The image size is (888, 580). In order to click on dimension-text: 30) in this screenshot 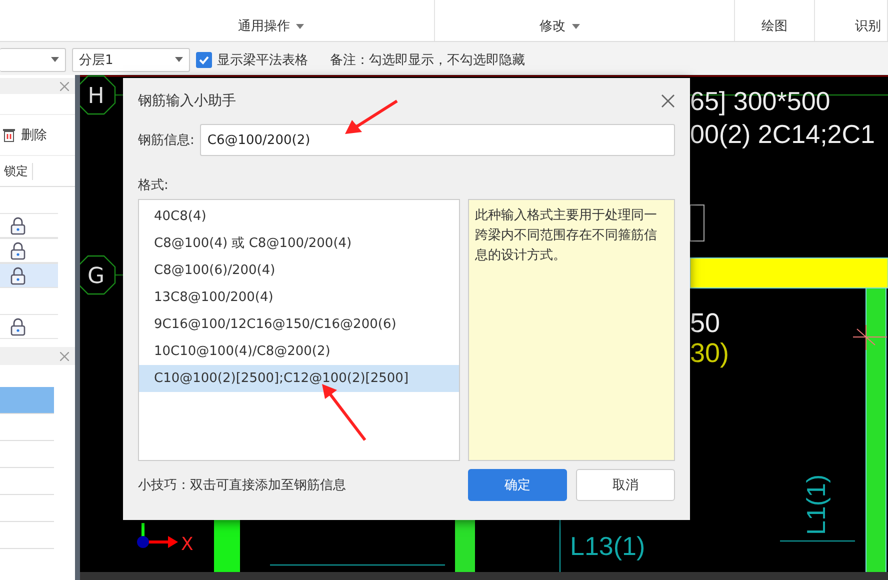, I will do `click(710, 353)`.